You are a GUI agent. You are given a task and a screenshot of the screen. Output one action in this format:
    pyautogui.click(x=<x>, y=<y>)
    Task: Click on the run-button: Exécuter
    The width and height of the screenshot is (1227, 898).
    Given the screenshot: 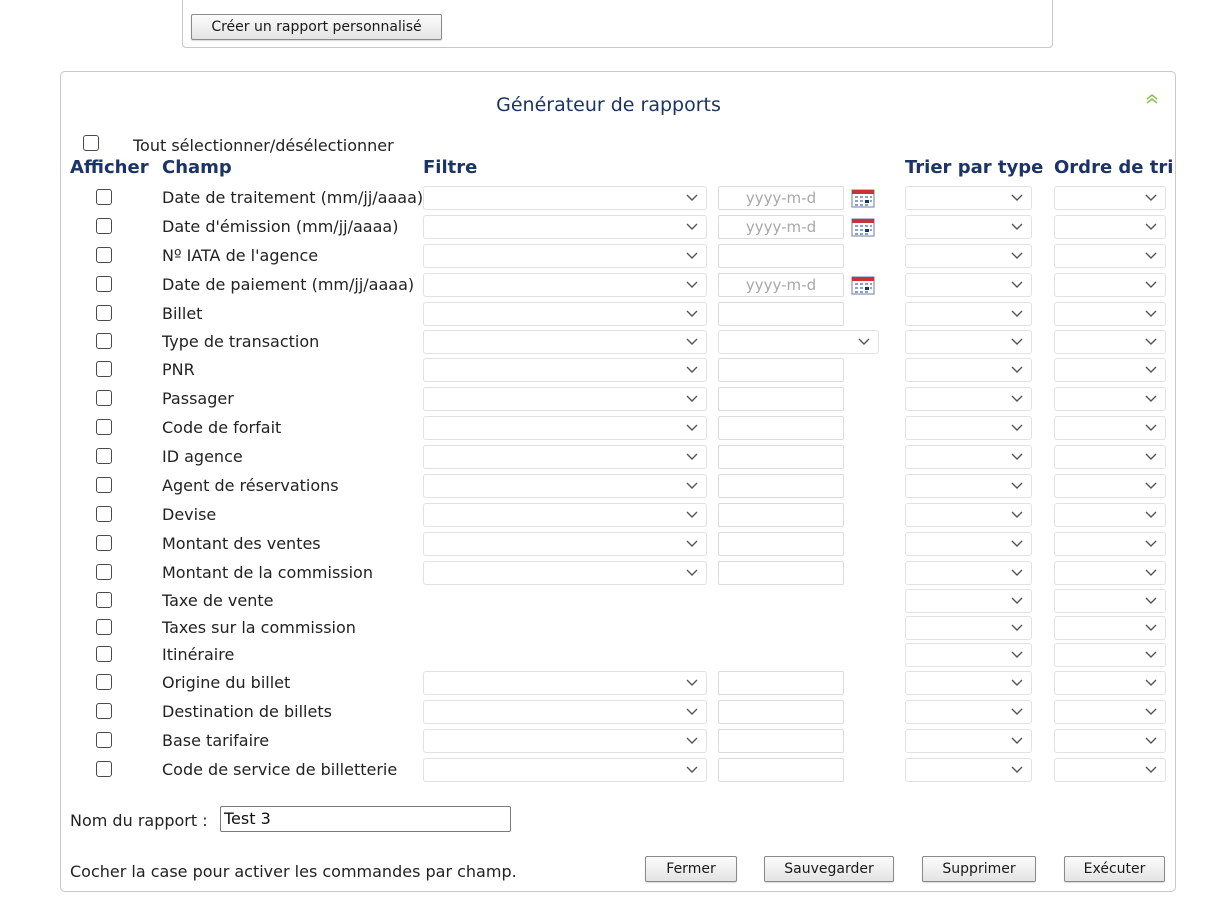 What is the action you would take?
    pyautogui.click(x=1114, y=869)
    